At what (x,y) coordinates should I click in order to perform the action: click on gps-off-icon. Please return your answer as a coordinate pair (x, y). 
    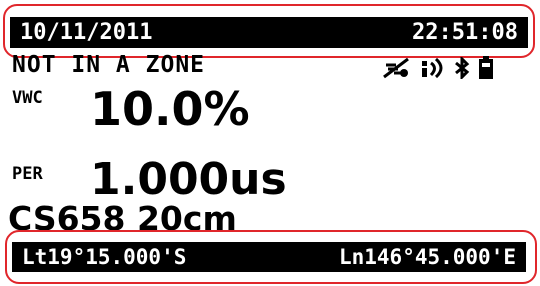
    Looking at the image, I should click on (397, 68).